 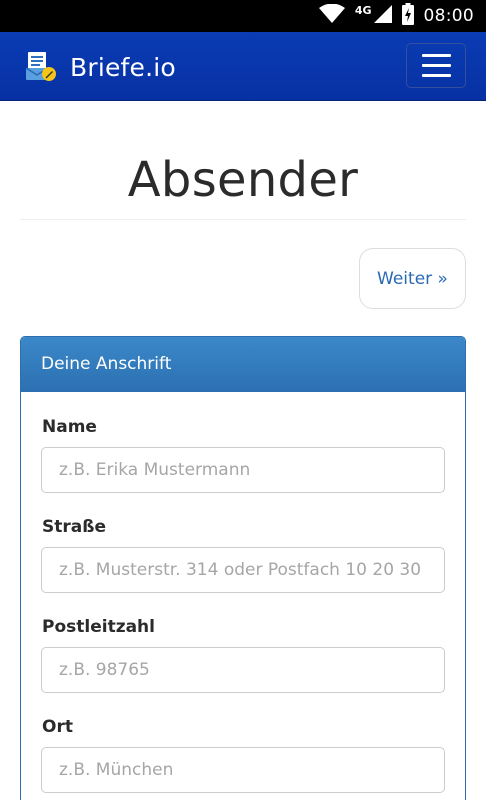 I want to click on status-bar: 4G 08:00, so click(x=243, y=16).